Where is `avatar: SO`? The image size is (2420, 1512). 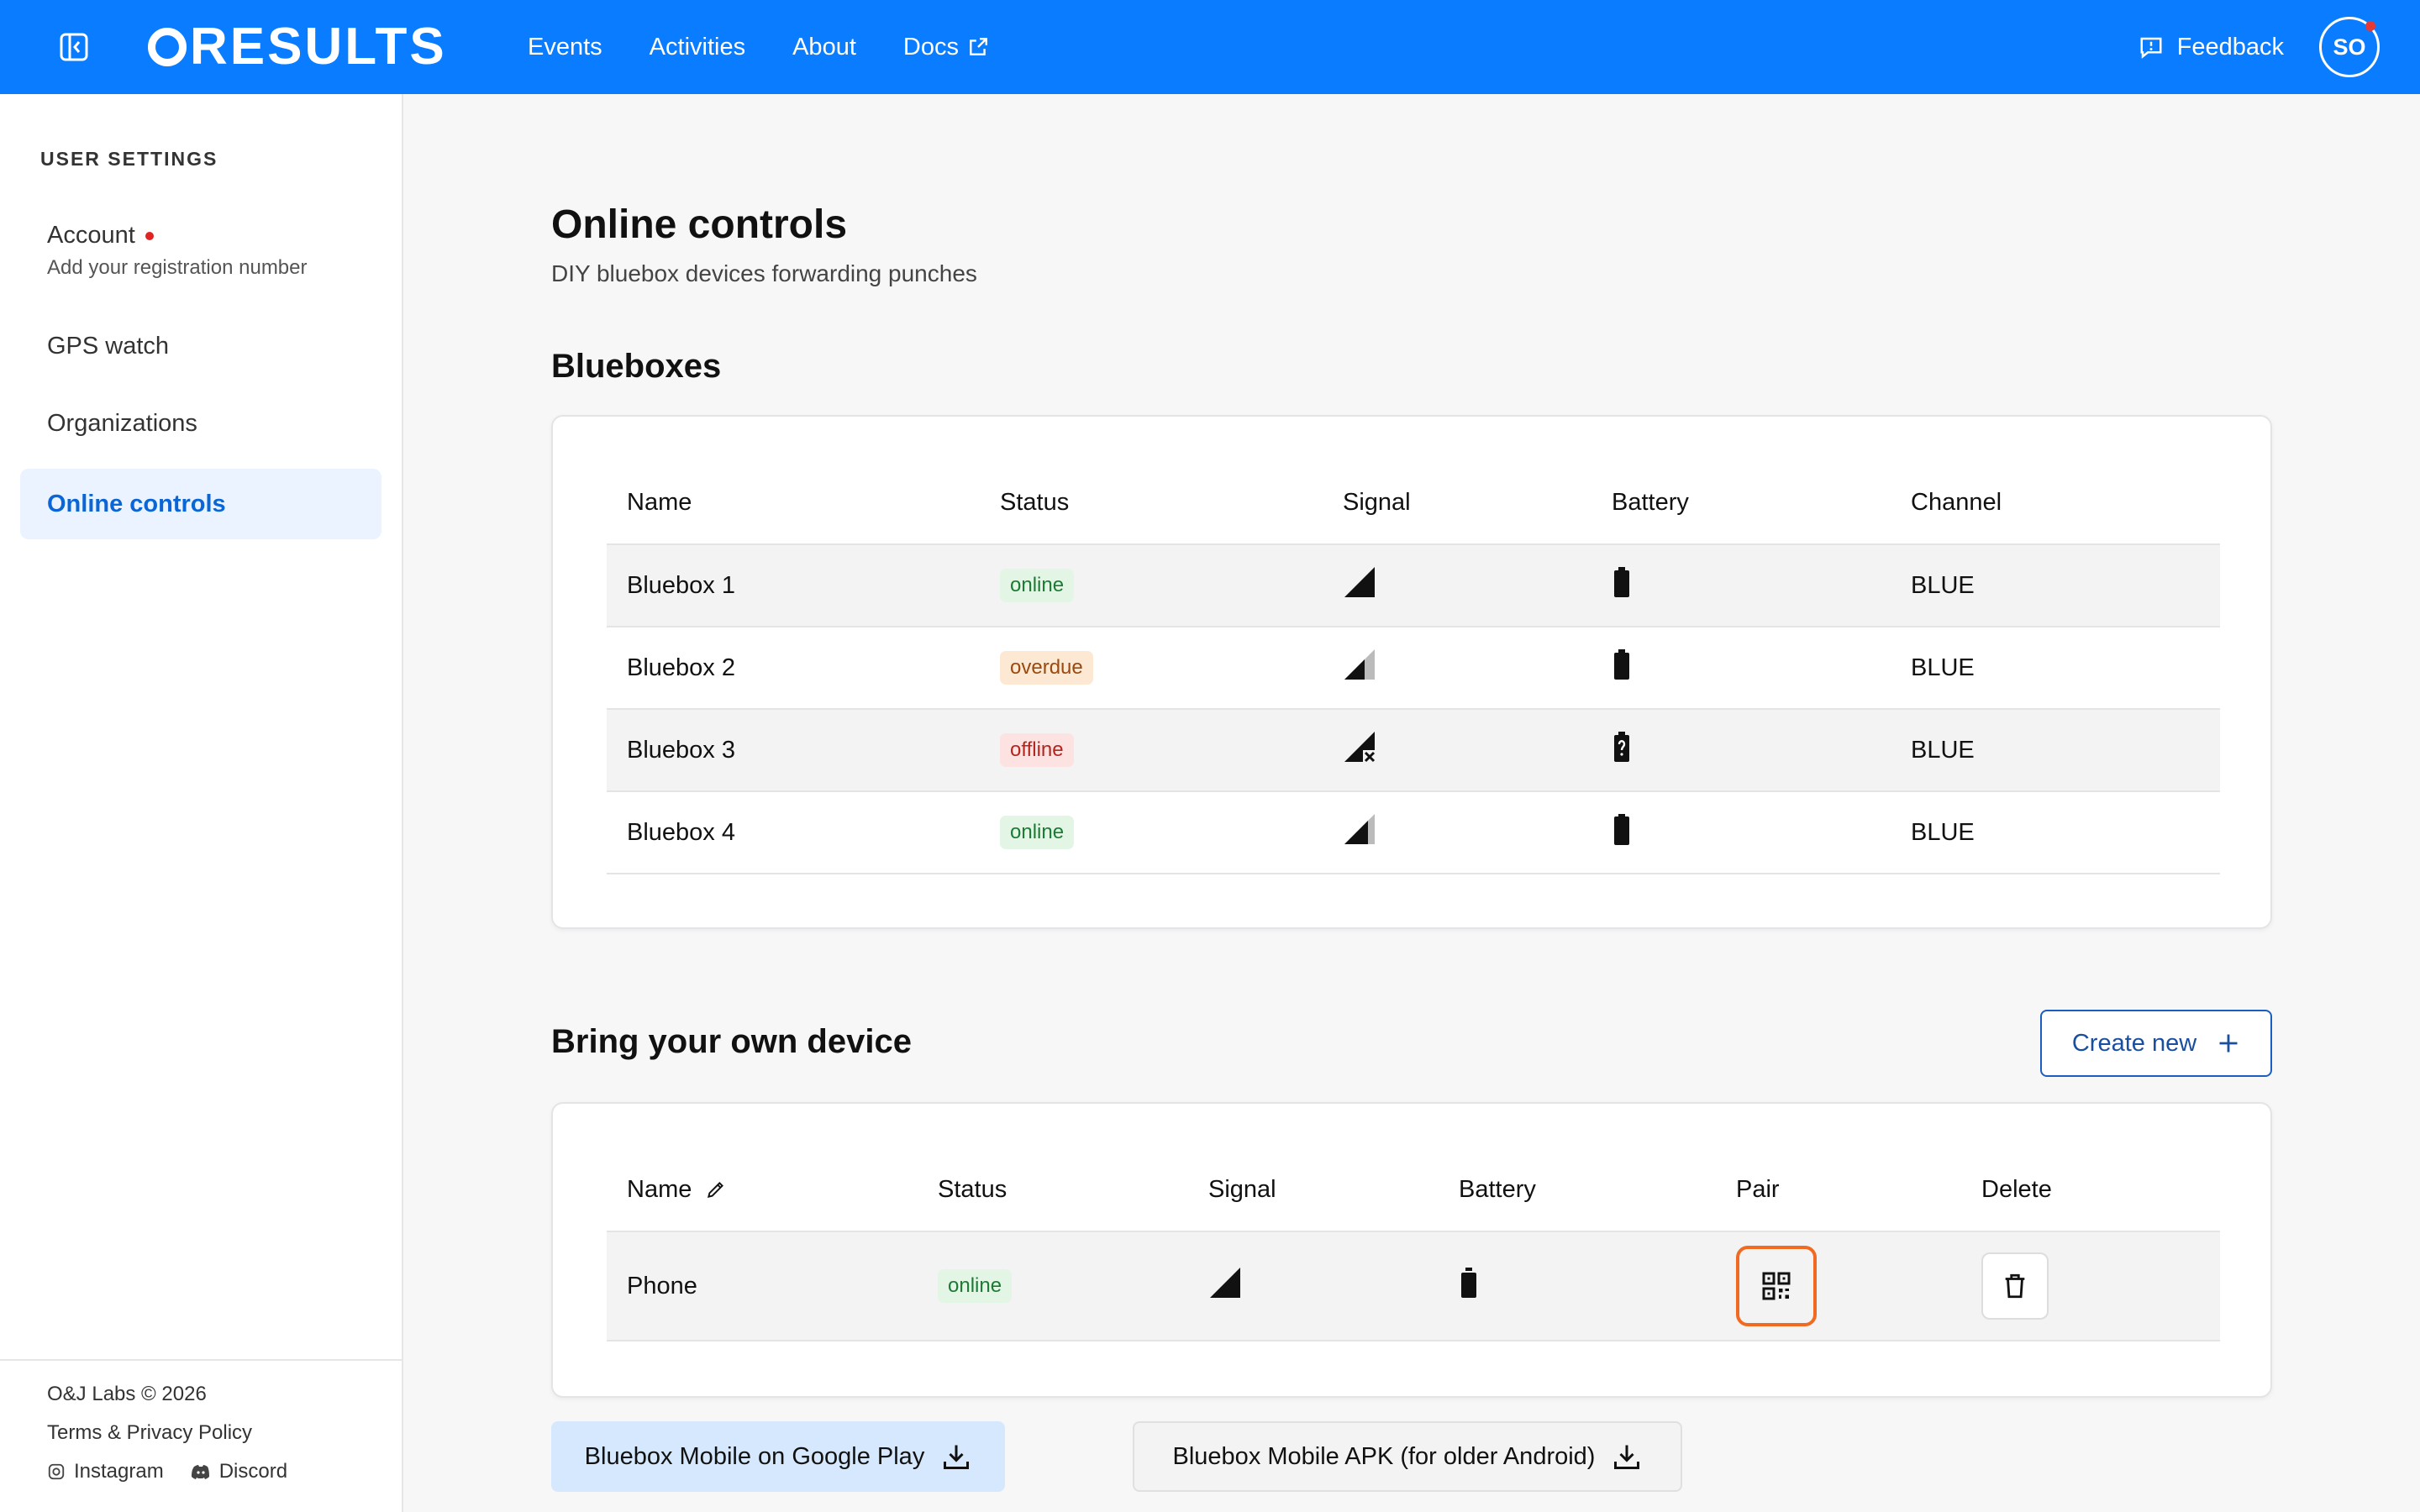
avatar: SO is located at coordinates (2349, 47).